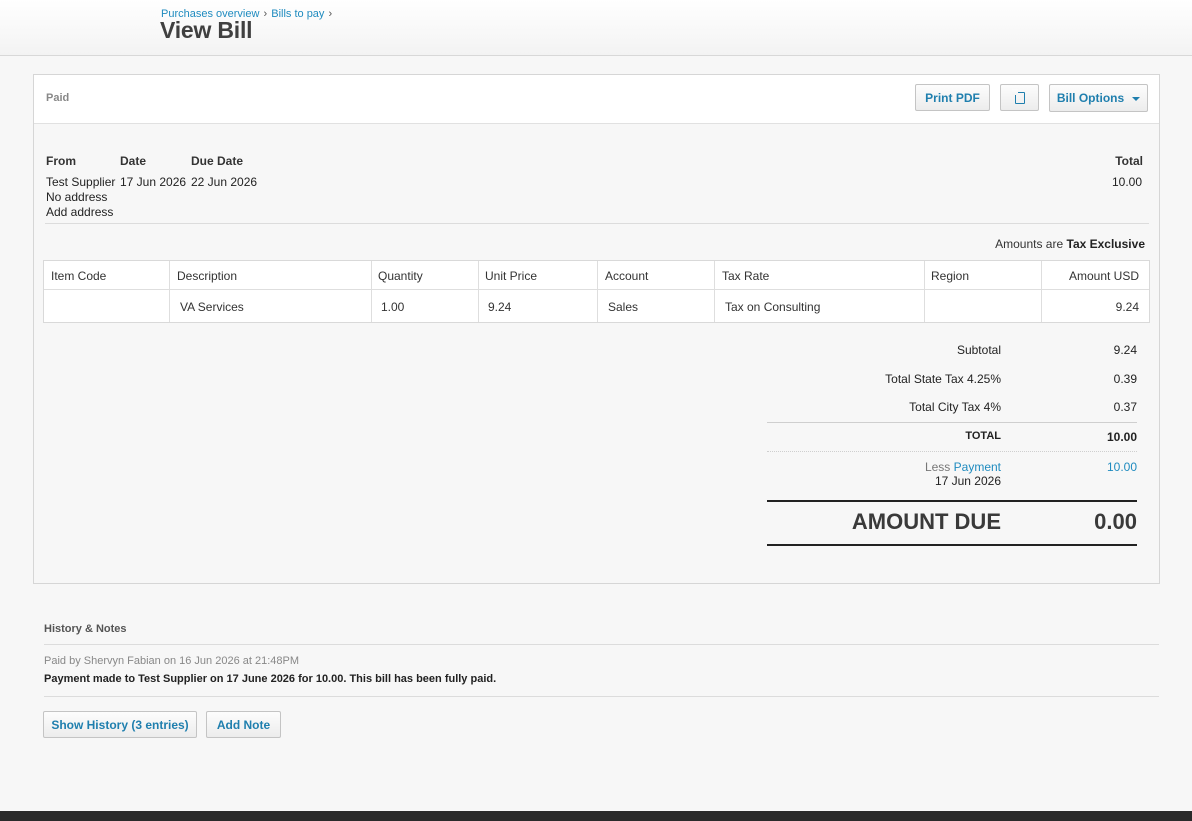 Image resolution: width=1192 pixels, height=821 pixels. What do you see at coordinates (207, 276) in the screenshot?
I see `column-header-description: Description` at bounding box center [207, 276].